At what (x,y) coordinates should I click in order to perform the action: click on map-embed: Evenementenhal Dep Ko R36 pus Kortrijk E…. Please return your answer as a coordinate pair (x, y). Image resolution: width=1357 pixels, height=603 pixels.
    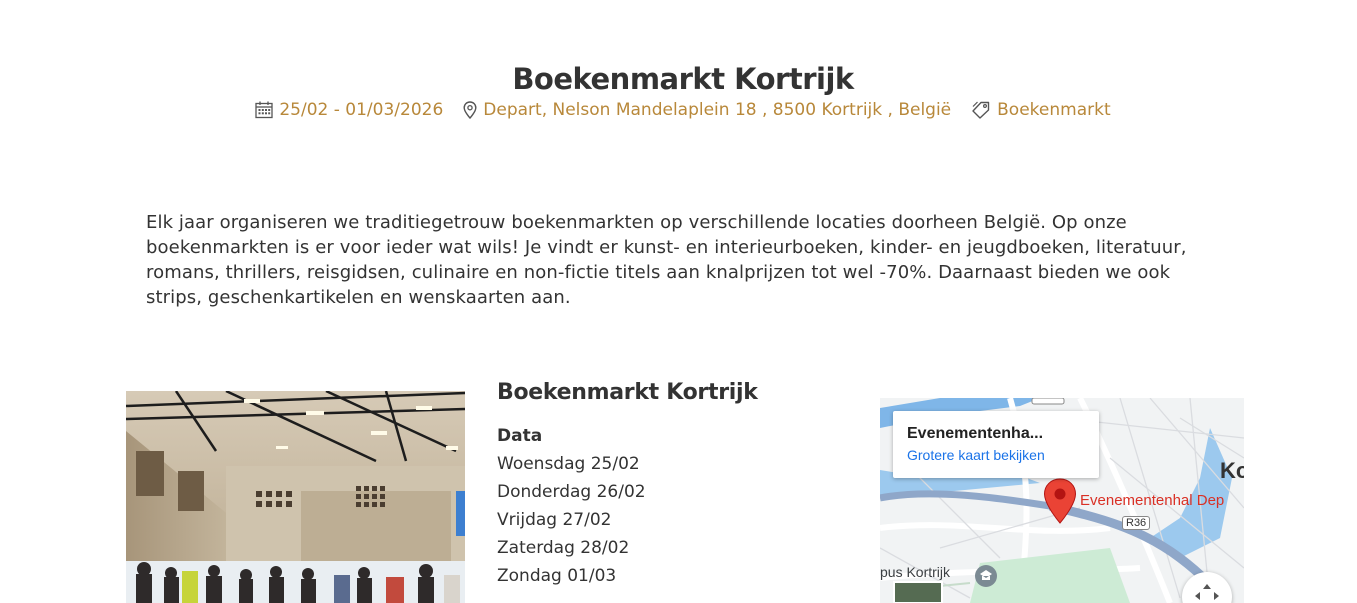
    Looking at the image, I should click on (1062, 500).